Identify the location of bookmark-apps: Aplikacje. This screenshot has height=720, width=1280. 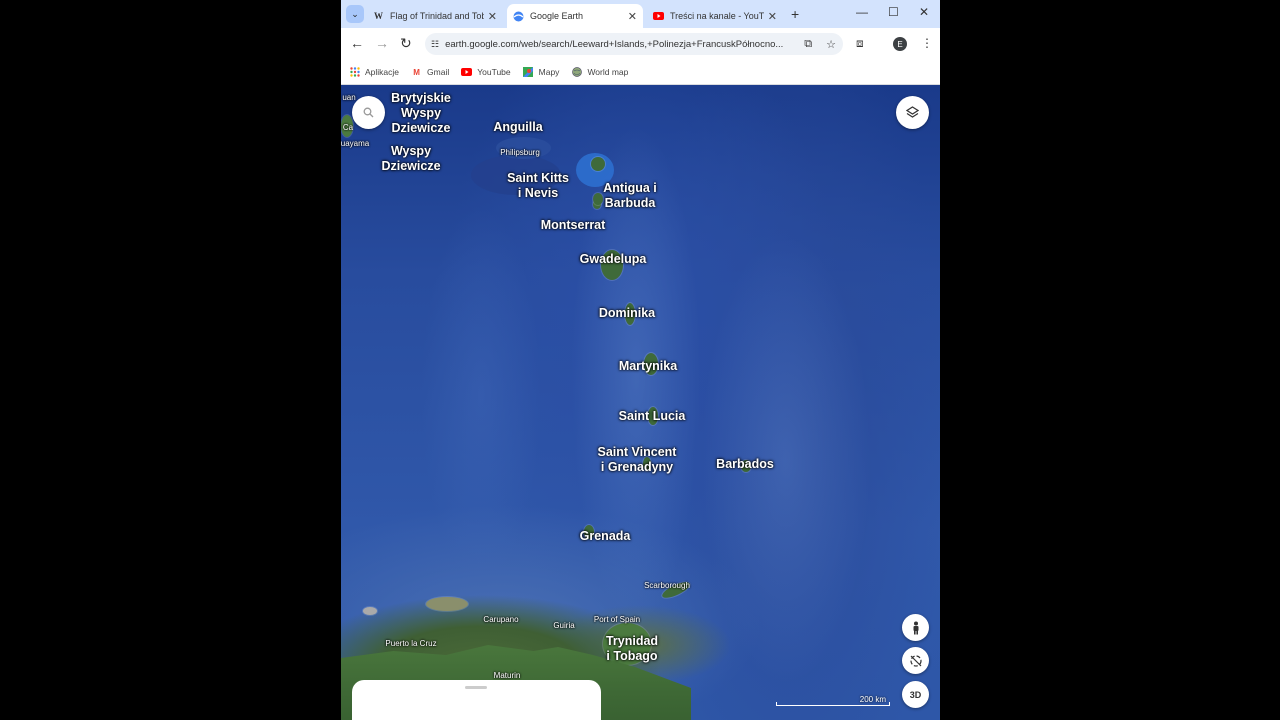
(374, 72).